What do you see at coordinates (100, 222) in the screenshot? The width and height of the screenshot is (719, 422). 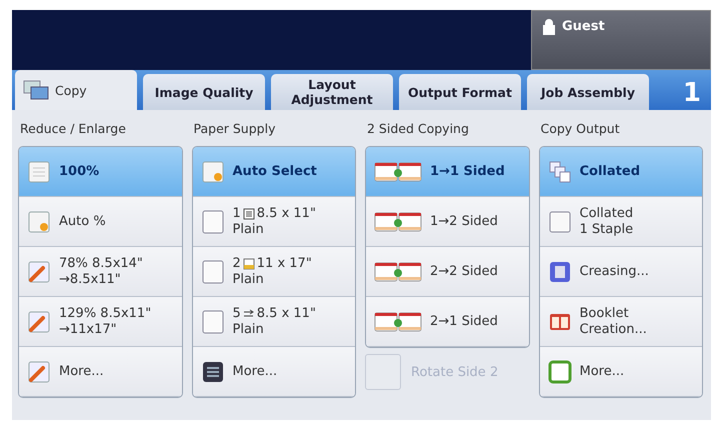 I see `option-button: Auto %` at bounding box center [100, 222].